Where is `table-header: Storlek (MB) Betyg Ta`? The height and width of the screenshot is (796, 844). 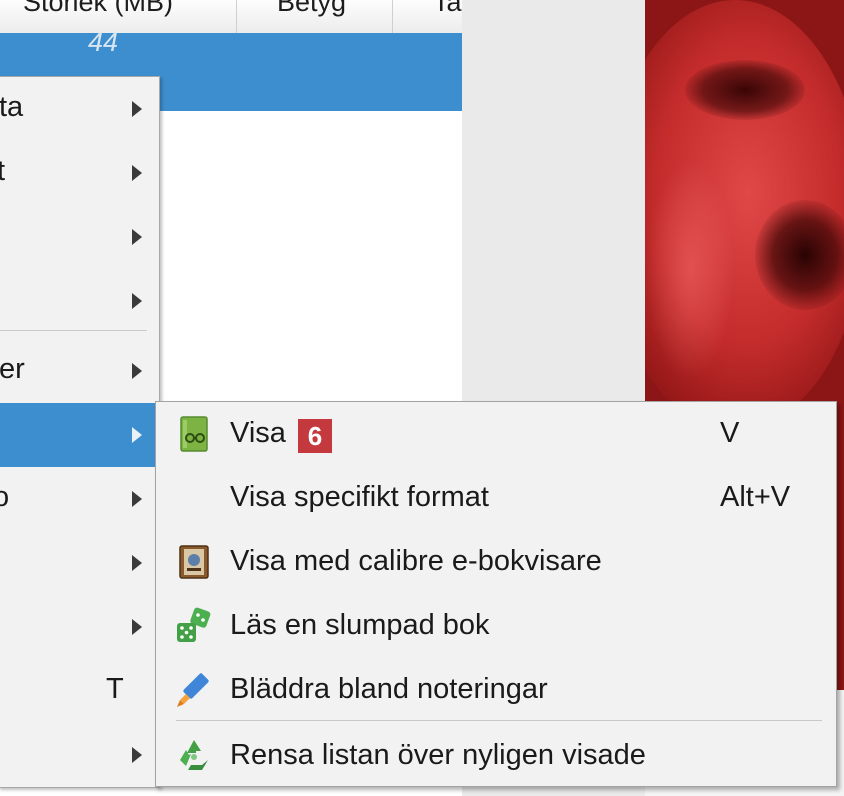
table-header: Storlek (MB) Betyg Ta is located at coordinates (231, 17).